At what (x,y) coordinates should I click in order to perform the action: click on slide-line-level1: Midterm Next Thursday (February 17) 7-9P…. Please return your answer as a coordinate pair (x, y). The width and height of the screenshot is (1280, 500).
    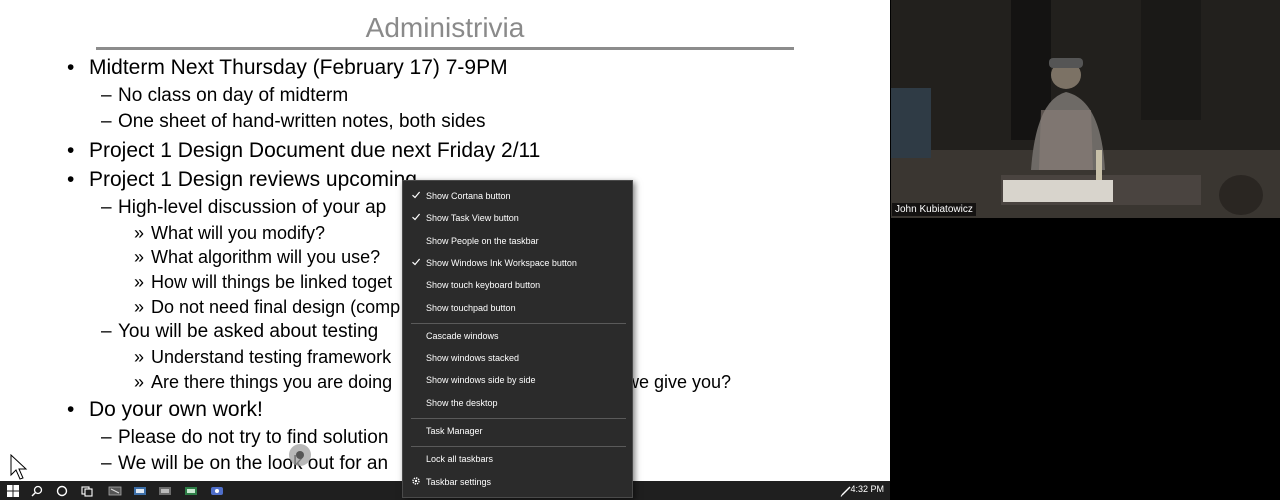
    Looking at the image, I should click on (298, 67).